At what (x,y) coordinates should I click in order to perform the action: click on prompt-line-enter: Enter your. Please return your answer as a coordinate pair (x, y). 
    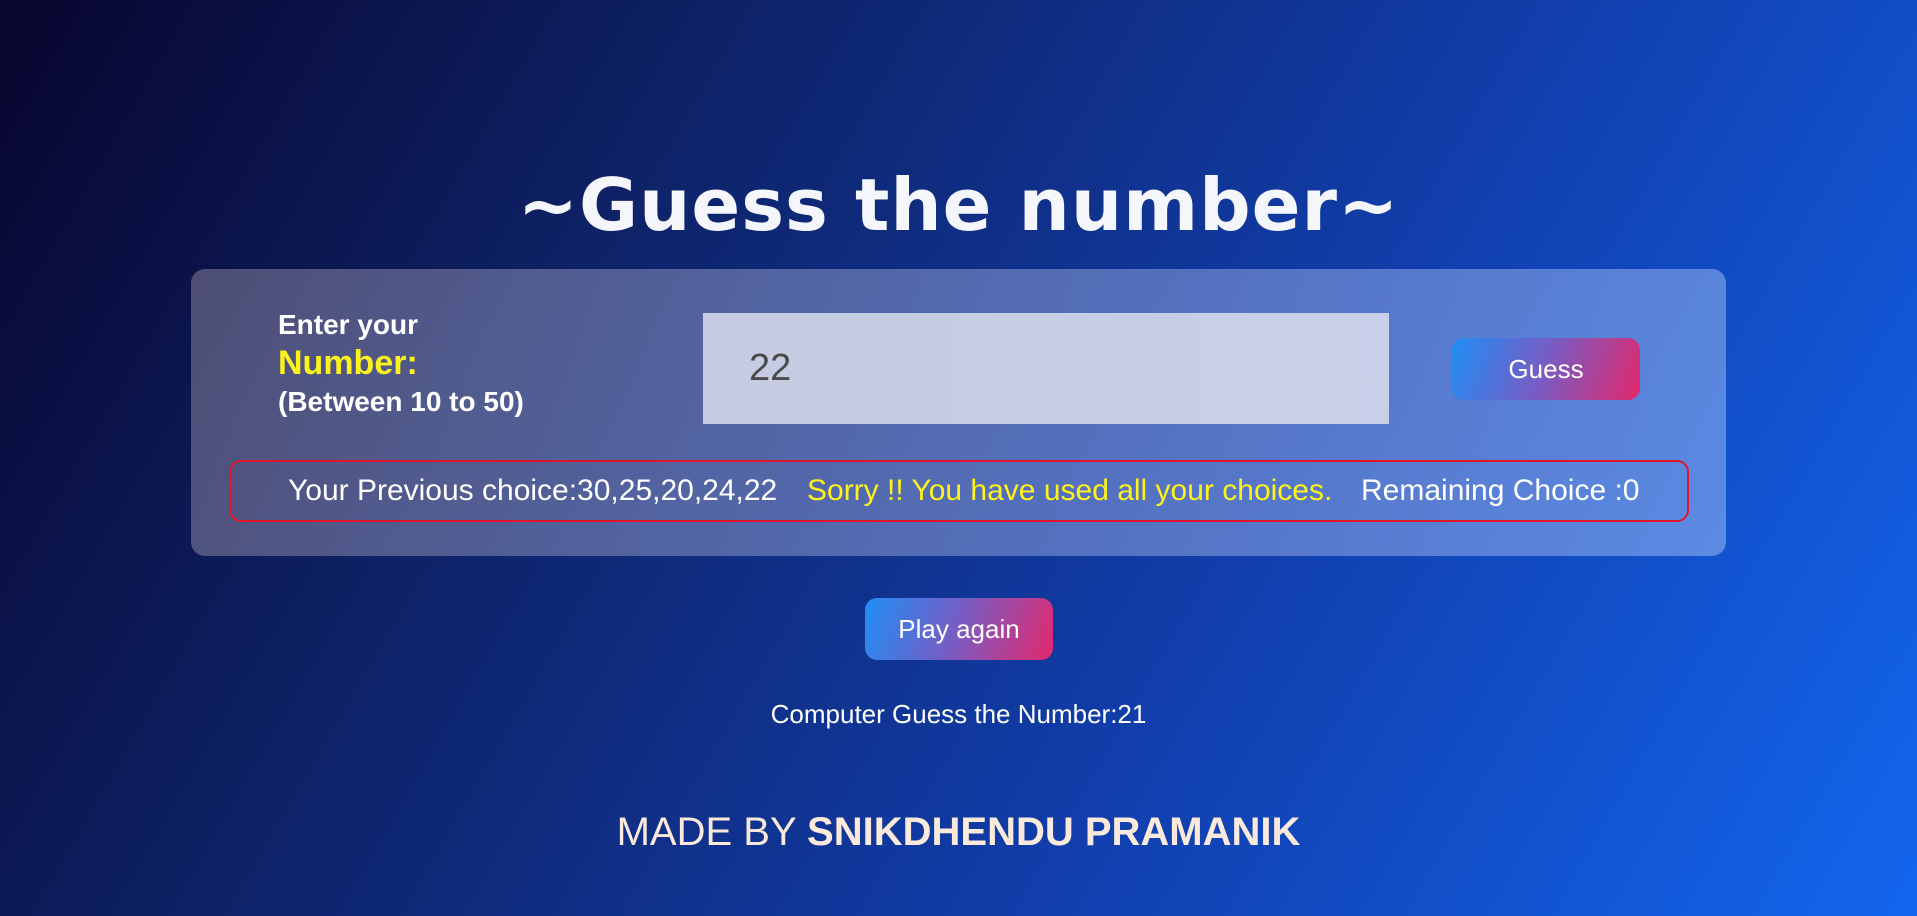
    Looking at the image, I should click on (348, 324).